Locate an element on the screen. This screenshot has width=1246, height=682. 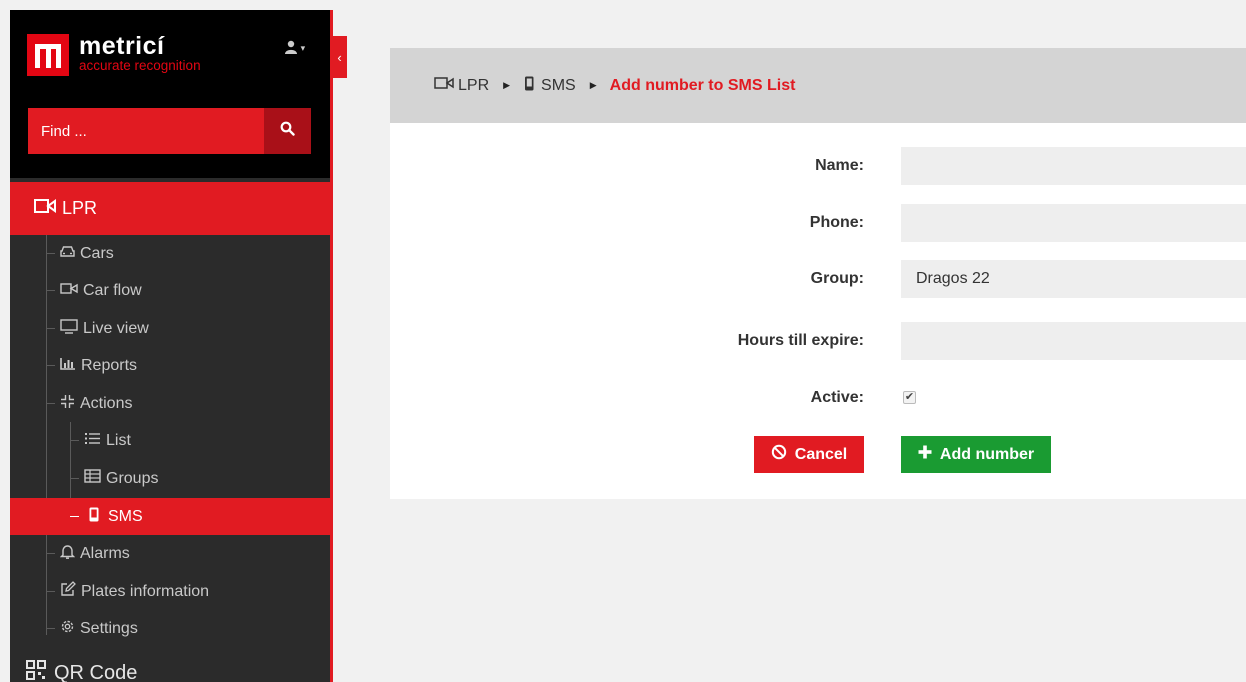
chevron-left-icon: ‹ is located at coordinates (339, 57).